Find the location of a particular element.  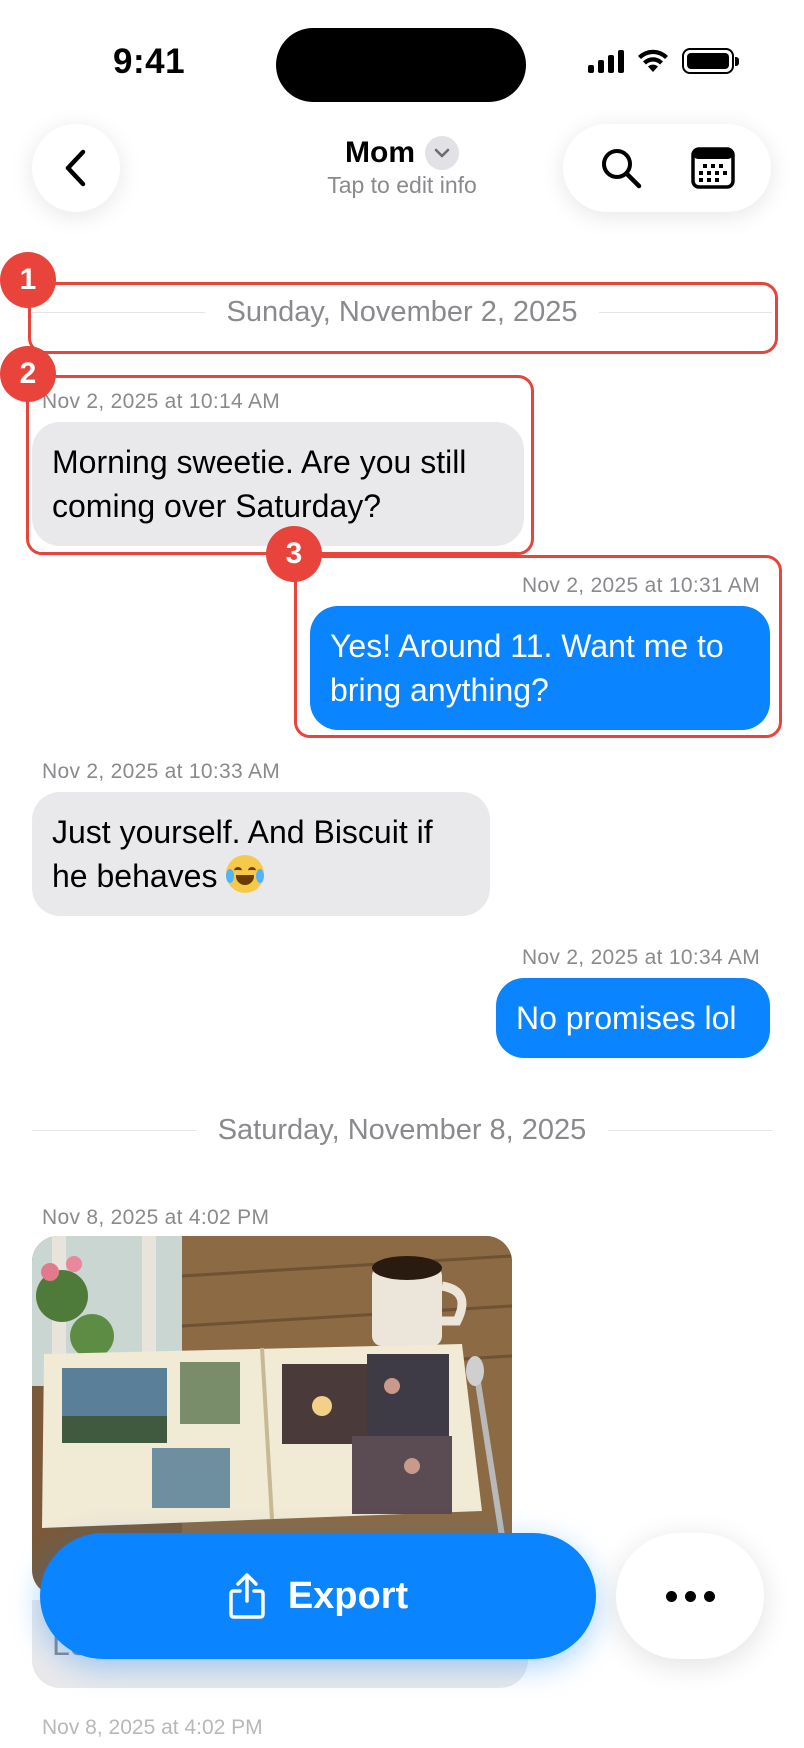

header-actions is located at coordinates (667, 168).